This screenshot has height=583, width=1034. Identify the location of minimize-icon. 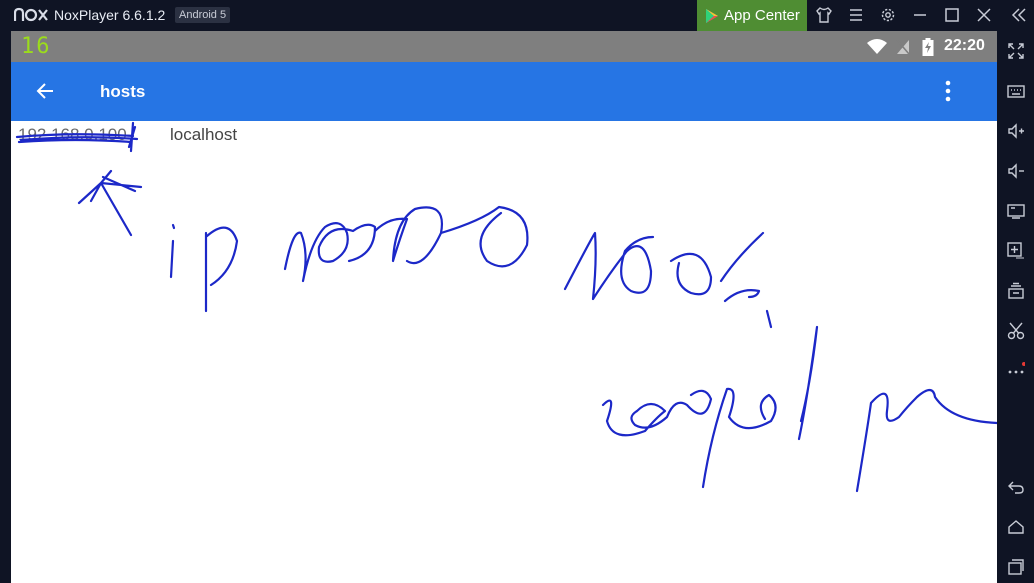
(920, 15).